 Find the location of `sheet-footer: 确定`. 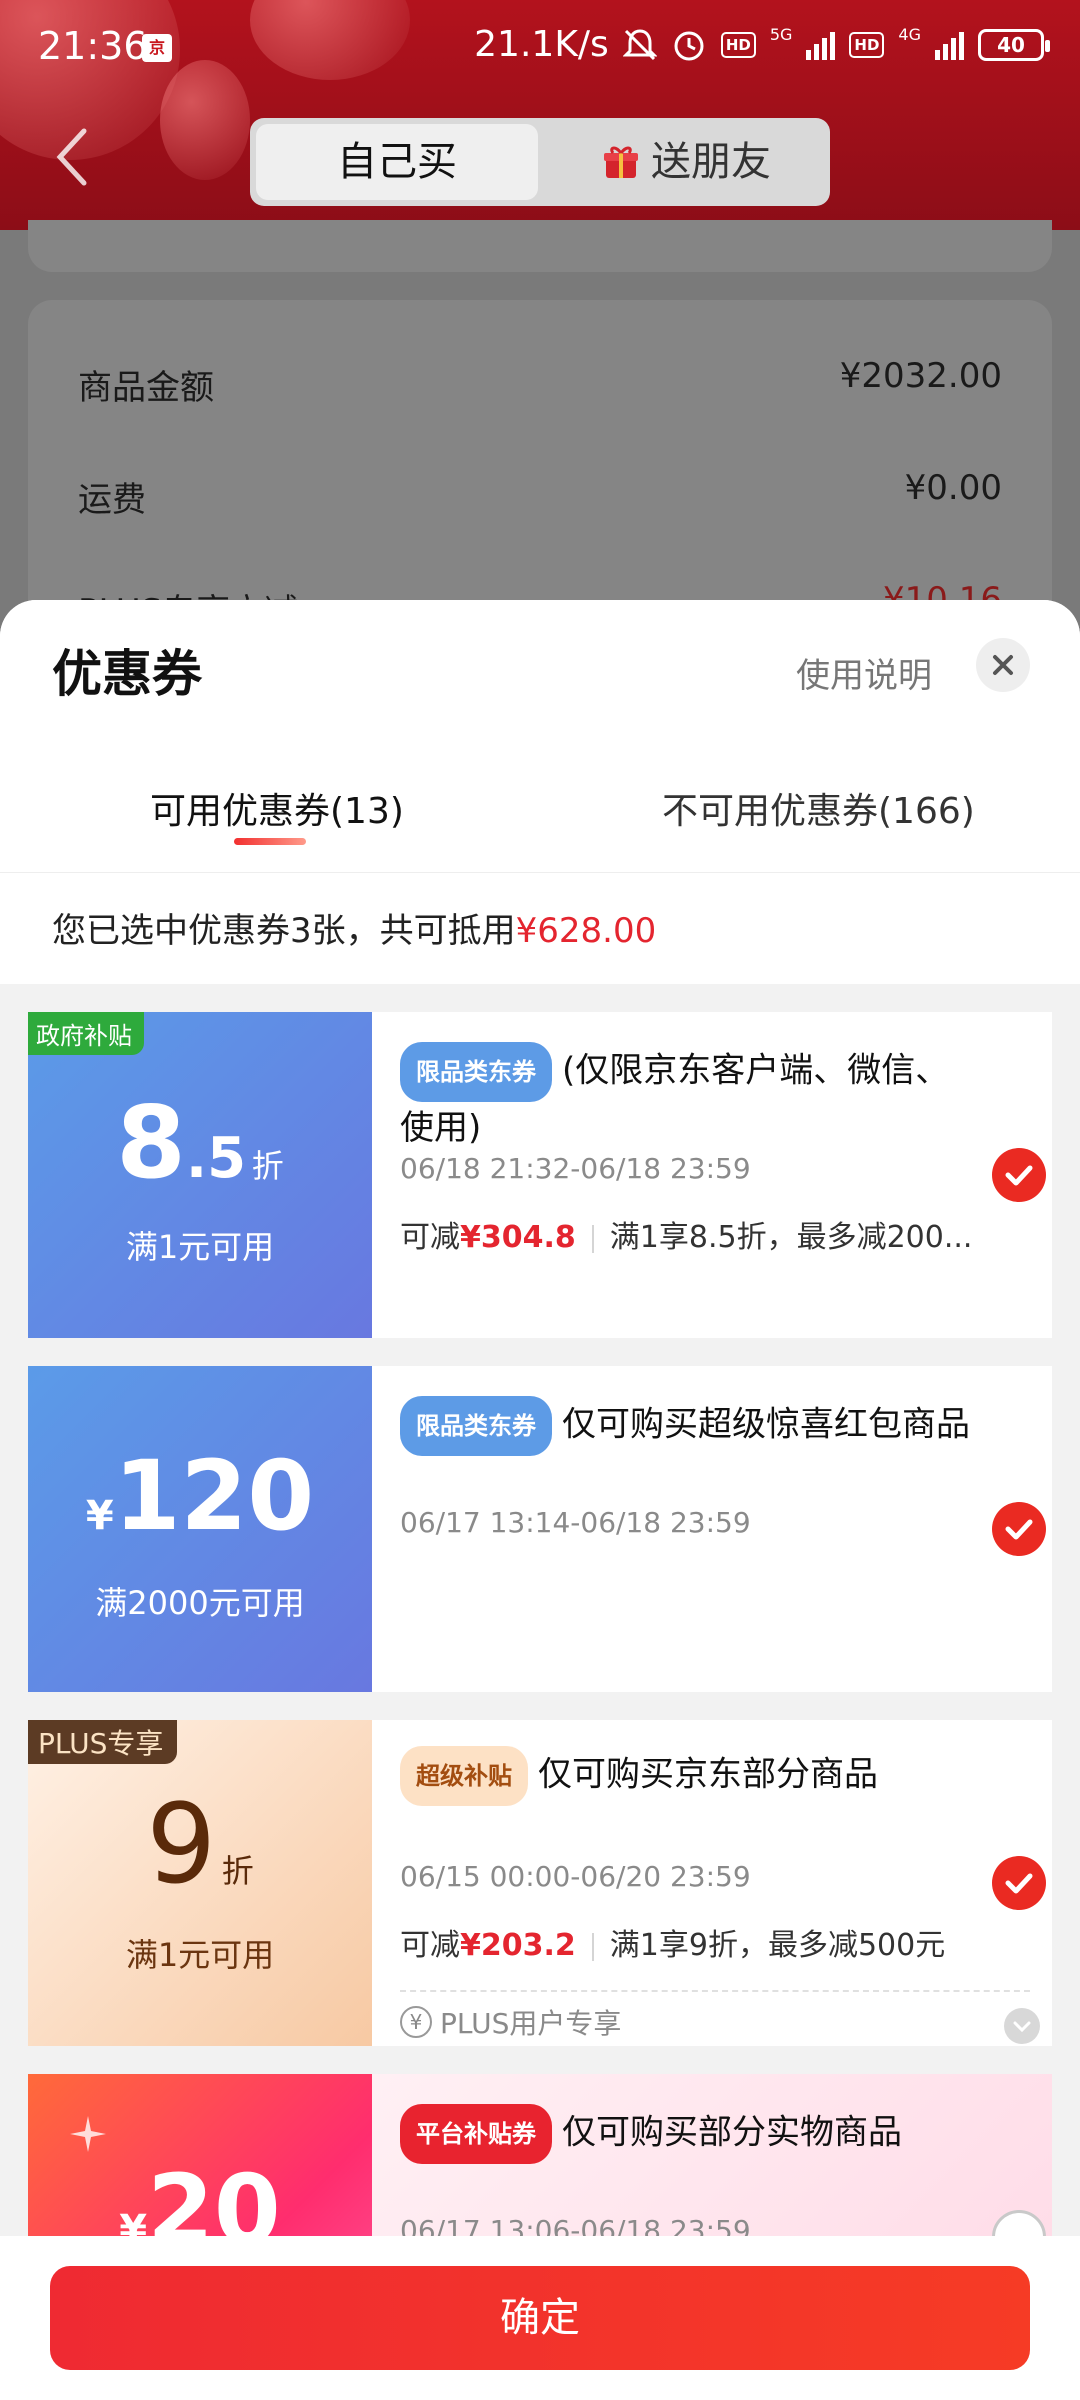

sheet-footer: 确定 is located at coordinates (540, 2318).